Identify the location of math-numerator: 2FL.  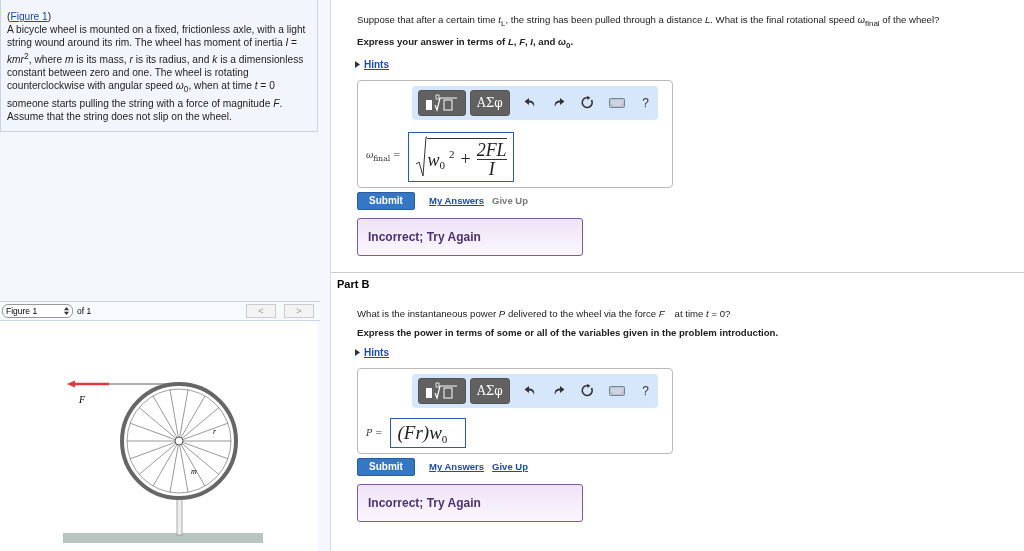
(491, 150).